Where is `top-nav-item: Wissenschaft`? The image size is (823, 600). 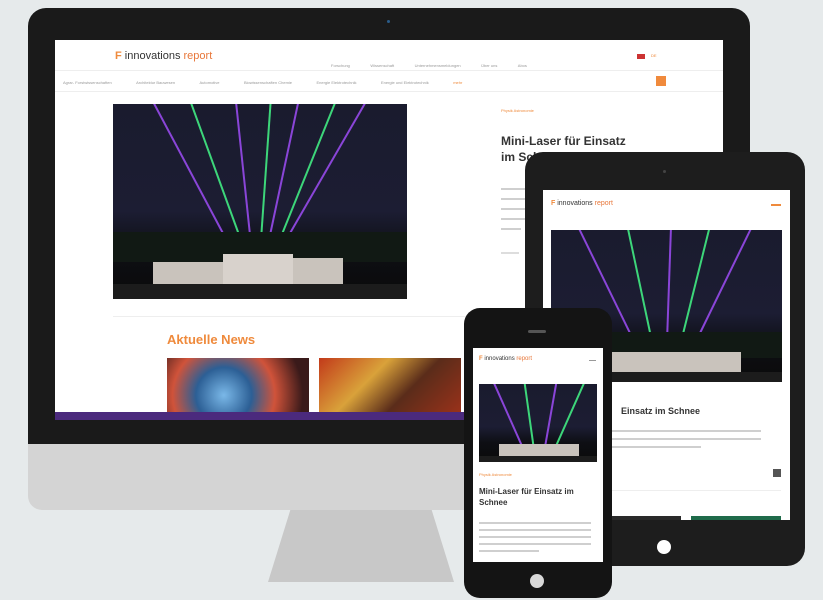 top-nav-item: Wissenschaft is located at coordinates (382, 65).